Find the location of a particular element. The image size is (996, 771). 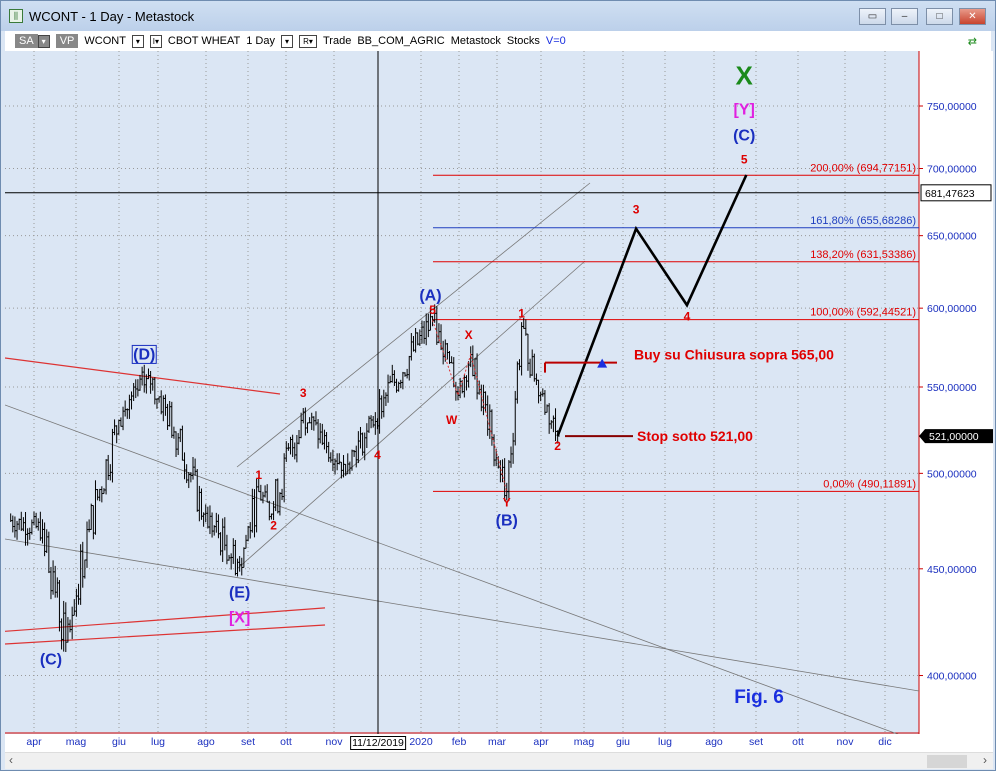

wave-label: [Y] is located at coordinates (744, 109).